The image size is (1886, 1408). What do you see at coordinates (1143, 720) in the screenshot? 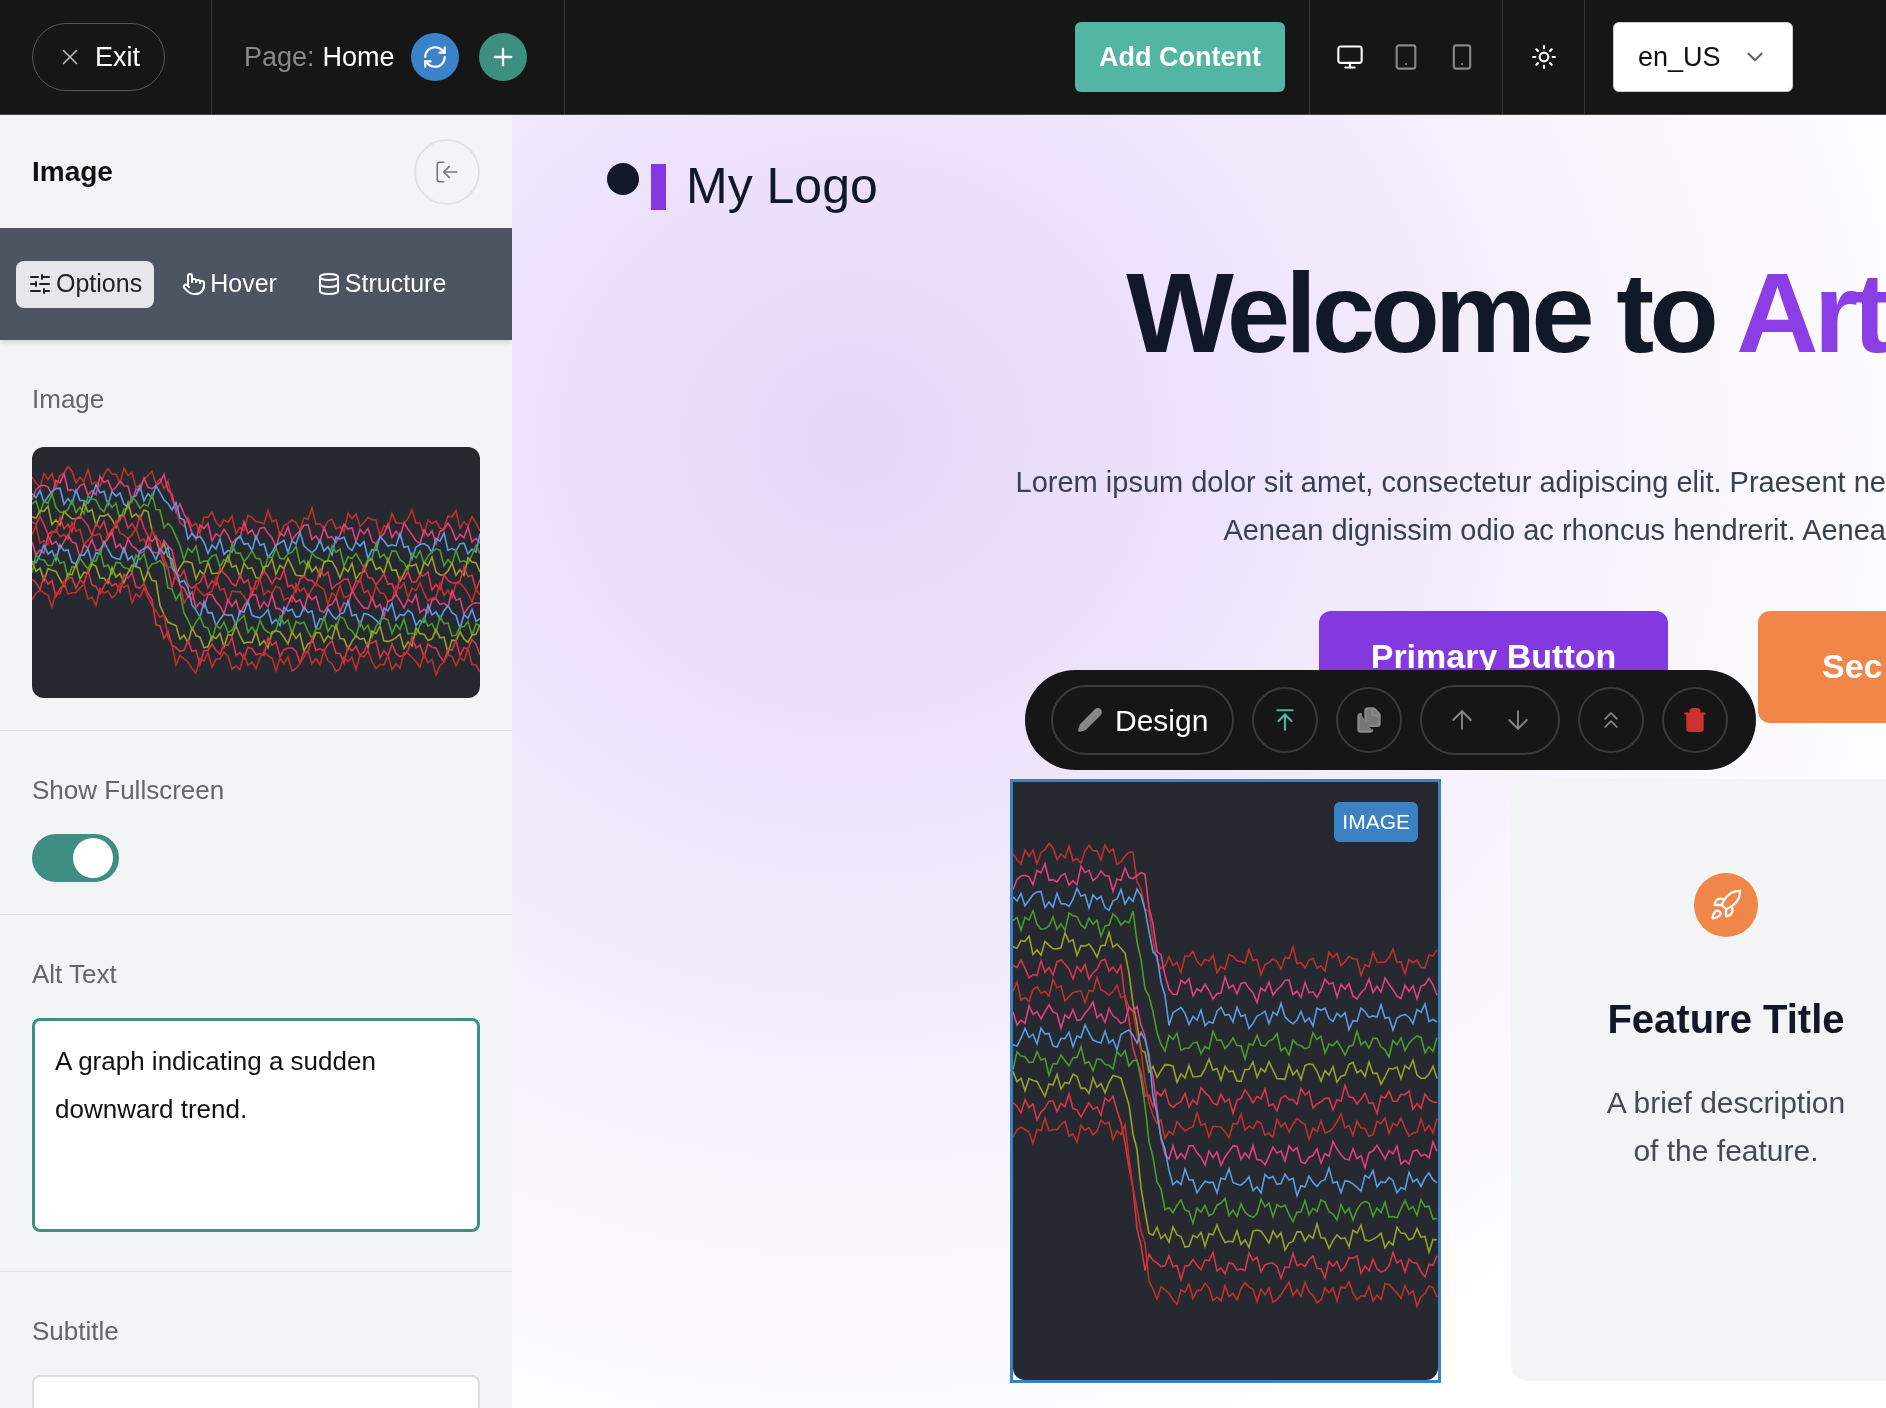
I see `design-button: Design` at bounding box center [1143, 720].